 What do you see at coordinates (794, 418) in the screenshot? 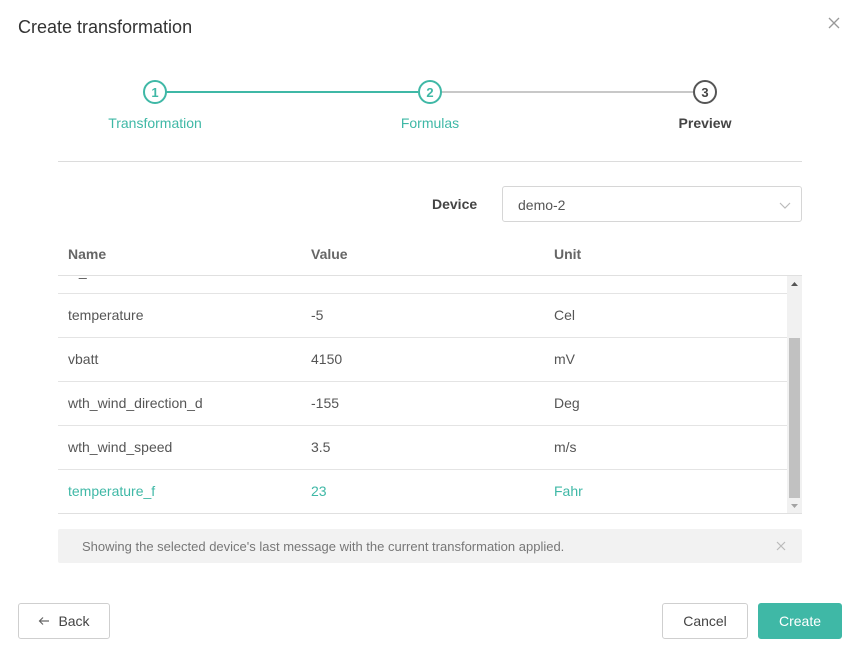
I see `scroll-thumb` at bounding box center [794, 418].